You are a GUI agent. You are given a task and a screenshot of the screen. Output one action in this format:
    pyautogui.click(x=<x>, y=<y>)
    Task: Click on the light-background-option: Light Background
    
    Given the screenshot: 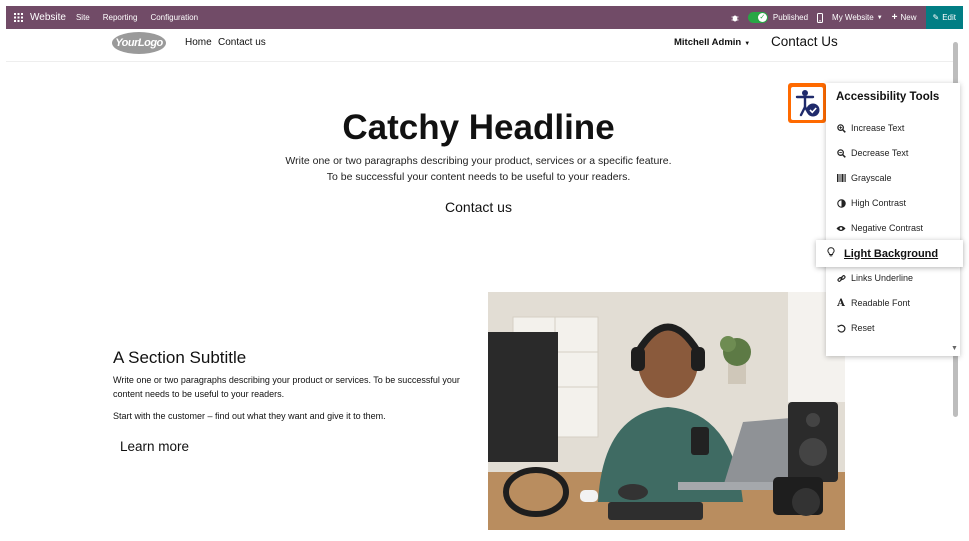 What is the action you would take?
    pyautogui.click(x=889, y=253)
    